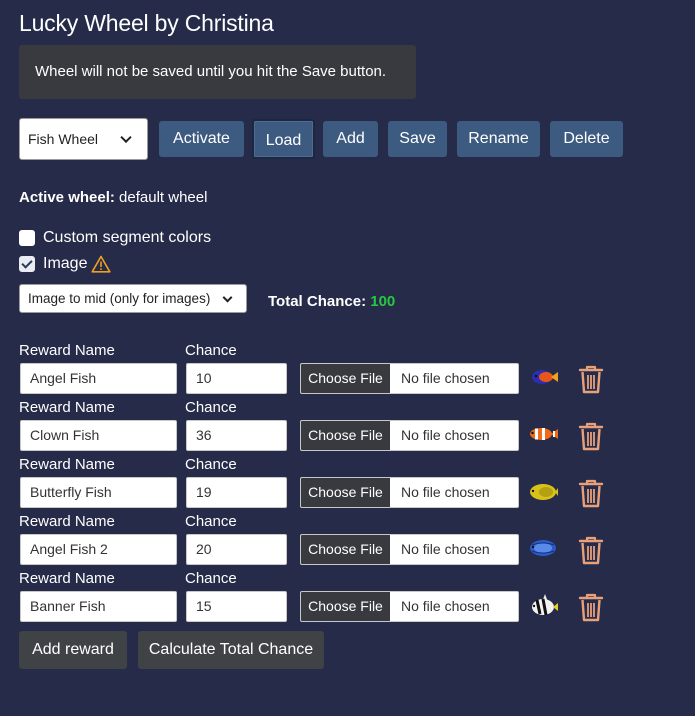 This screenshot has height=716, width=695. What do you see at coordinates (127, 237) in the screenshot?
I see `custom-colors-label: Custom segment colors` at bounding box center [127, 237].